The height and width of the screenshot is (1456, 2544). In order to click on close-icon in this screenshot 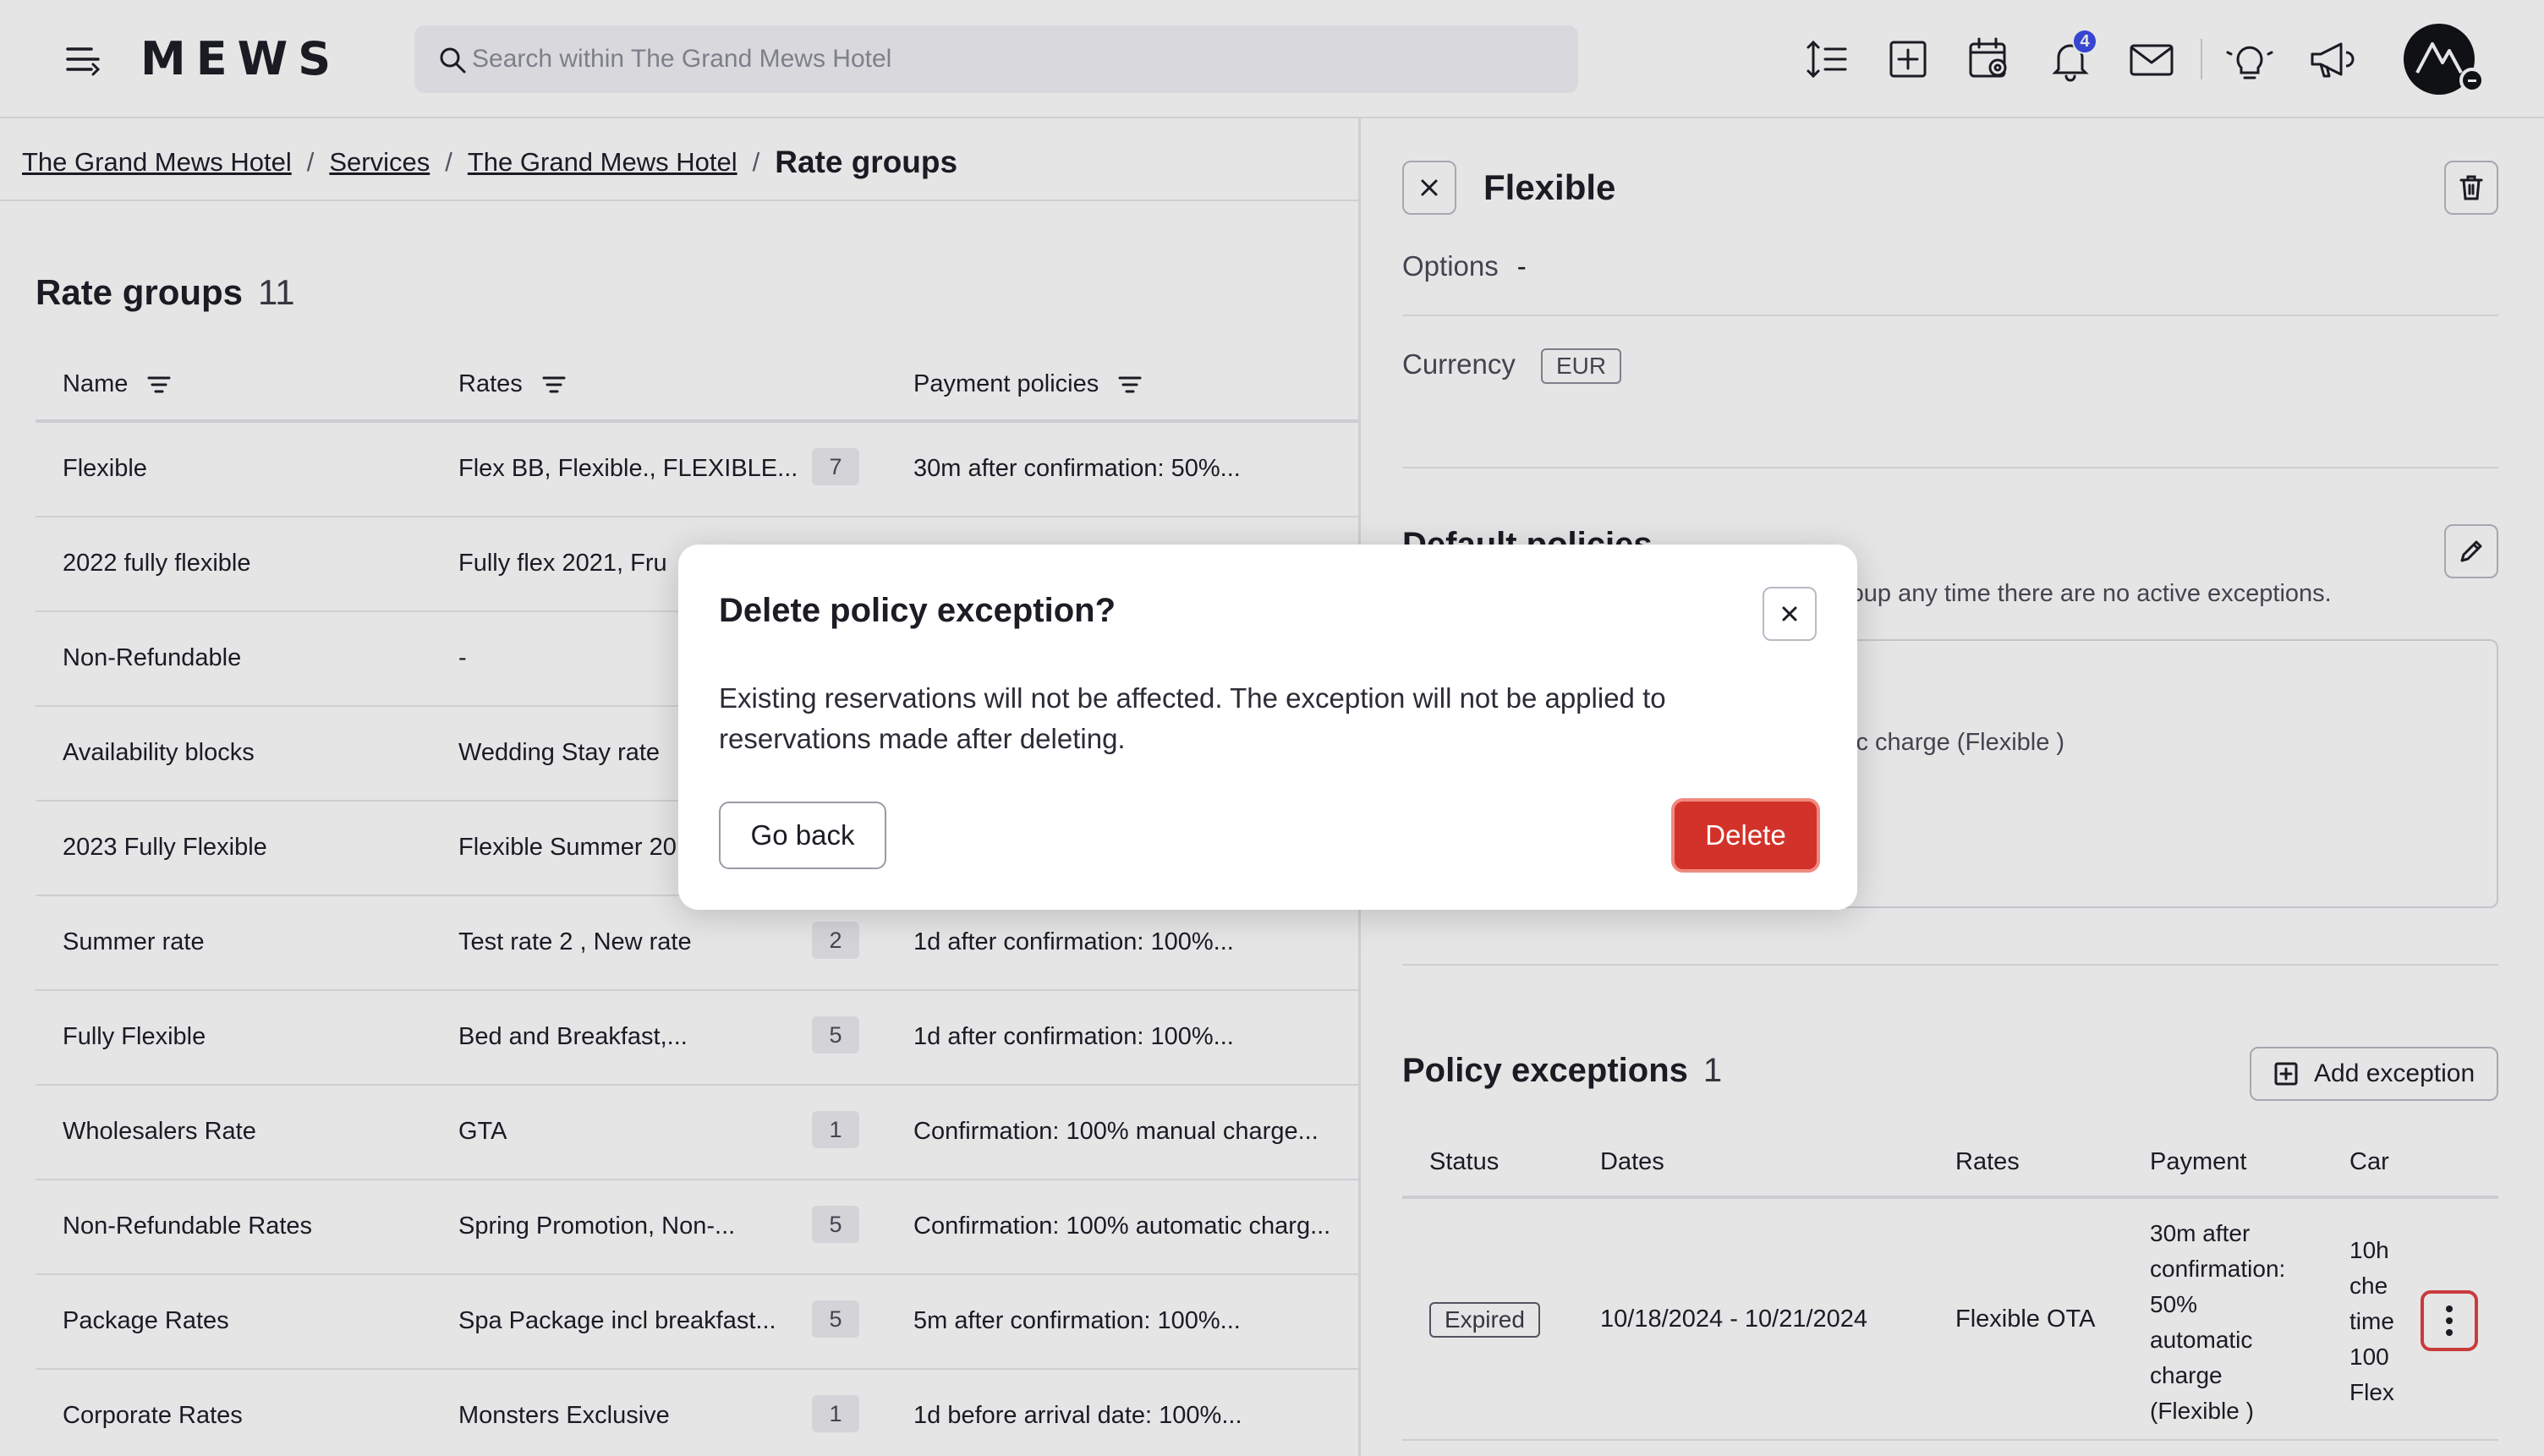, I will do `click(1789, 614)`.